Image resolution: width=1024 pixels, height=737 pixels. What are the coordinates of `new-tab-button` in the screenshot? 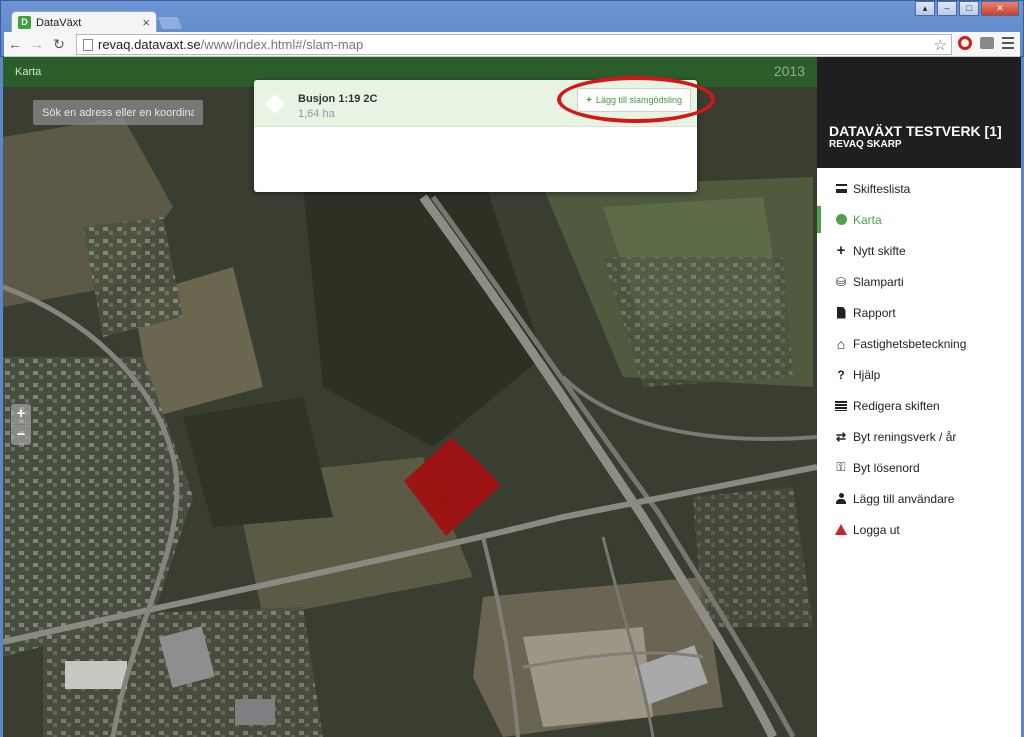 It's located at (170, 23).